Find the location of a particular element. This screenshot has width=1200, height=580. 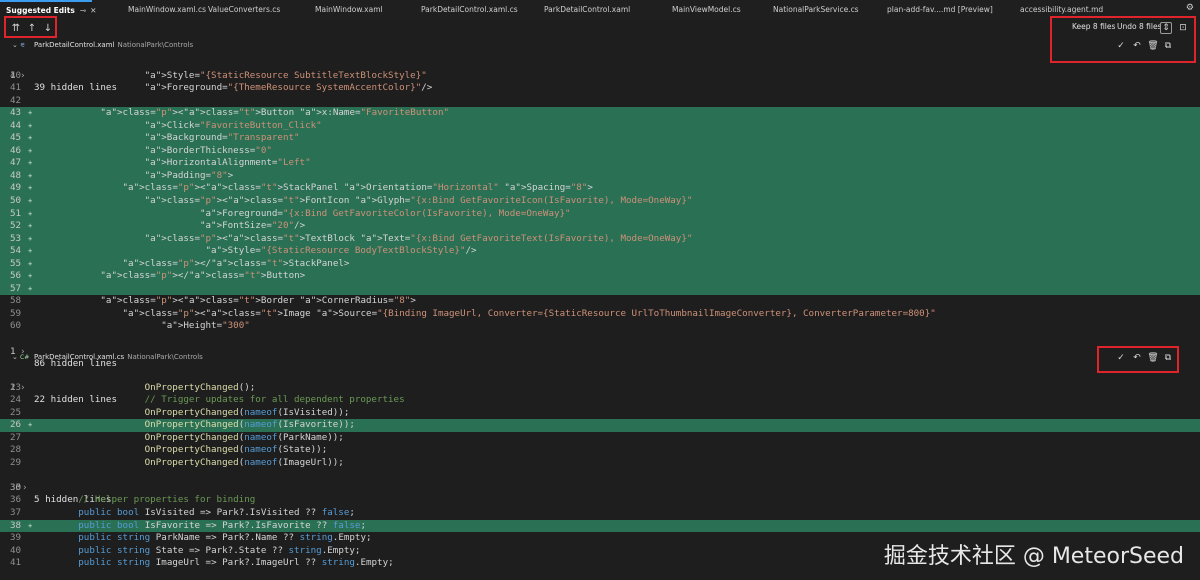

line-number: 50 is located at coordinates (16, 201).